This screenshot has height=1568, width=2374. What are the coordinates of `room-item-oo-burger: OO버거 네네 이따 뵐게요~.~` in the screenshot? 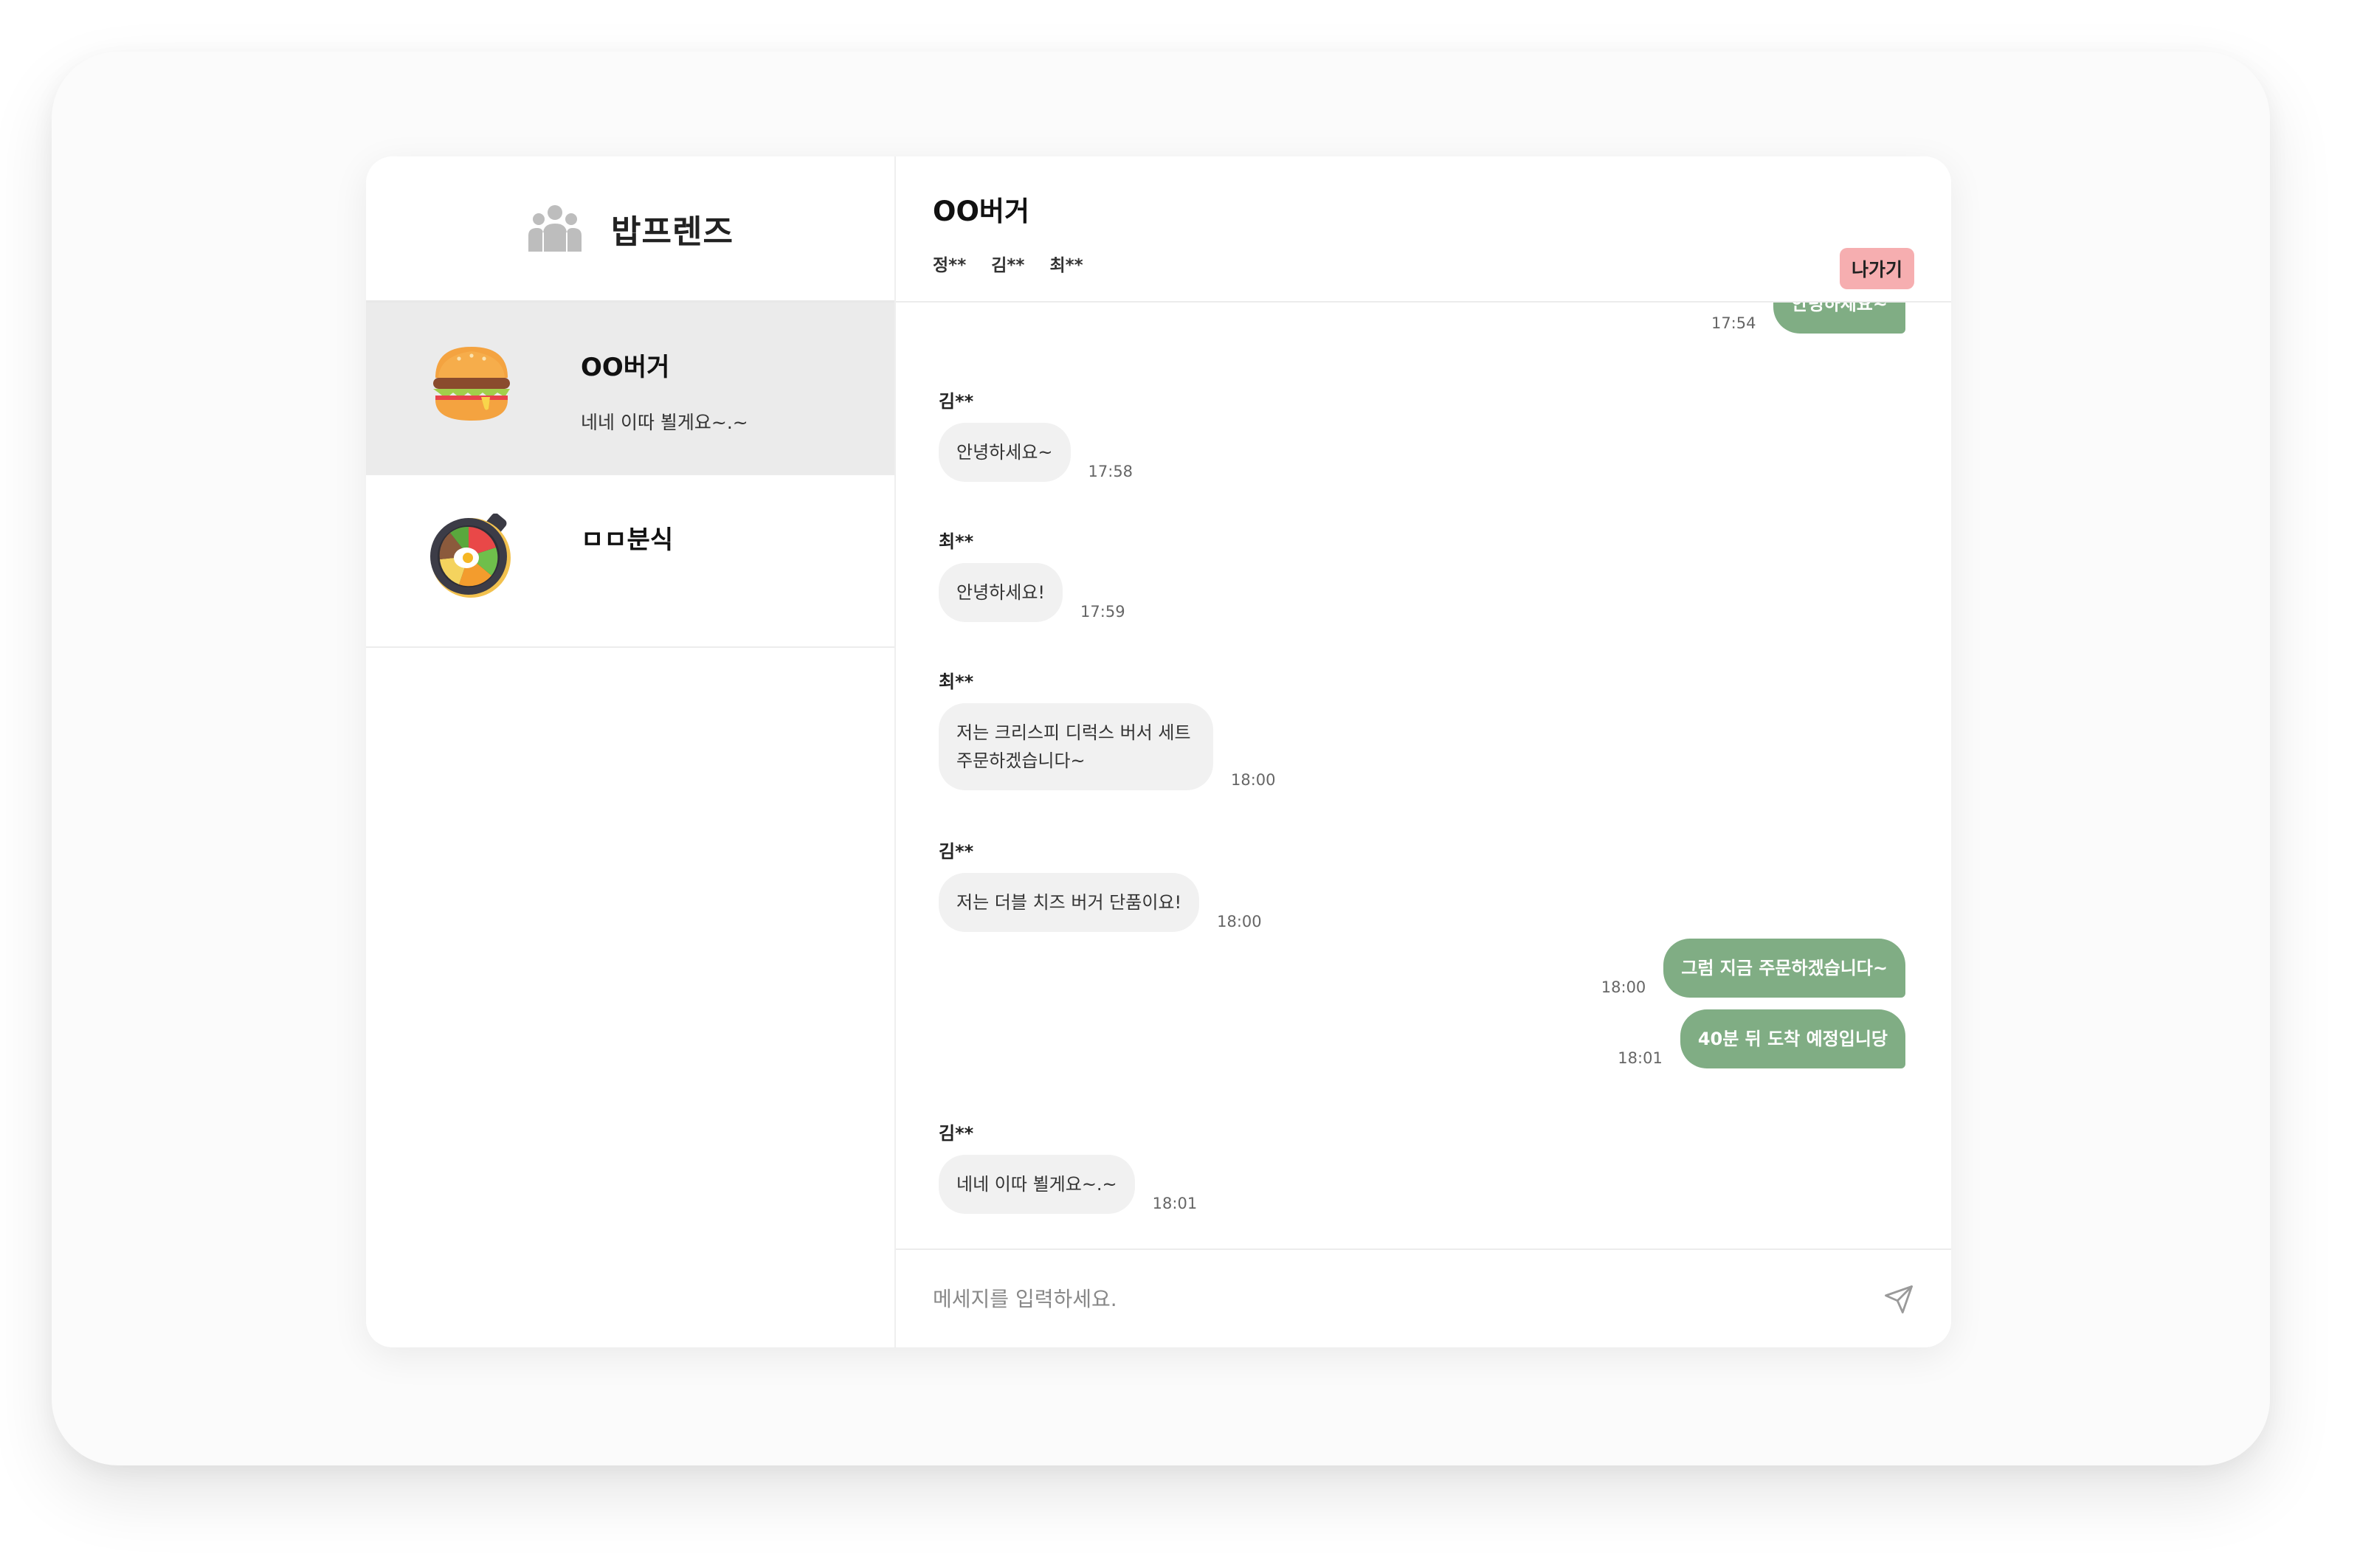 It's located at (630, 389).